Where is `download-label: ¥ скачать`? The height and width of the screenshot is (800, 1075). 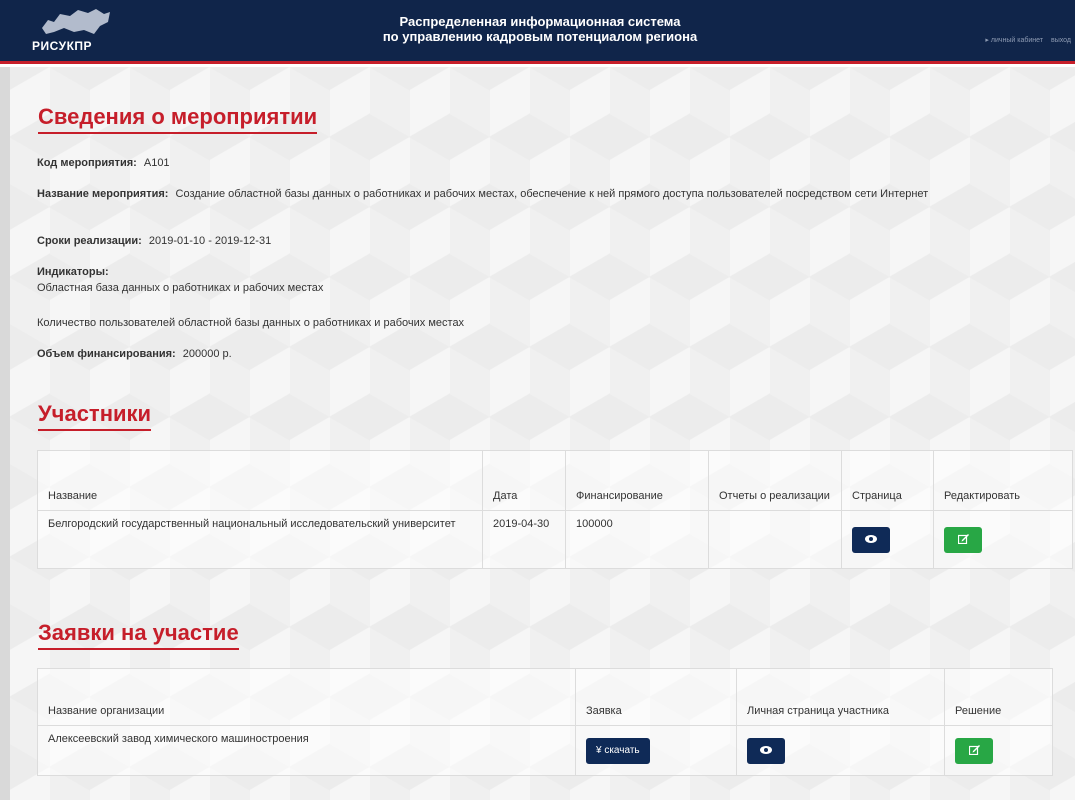
download-label: ¥ скачать is located at coordinates (618, 750).